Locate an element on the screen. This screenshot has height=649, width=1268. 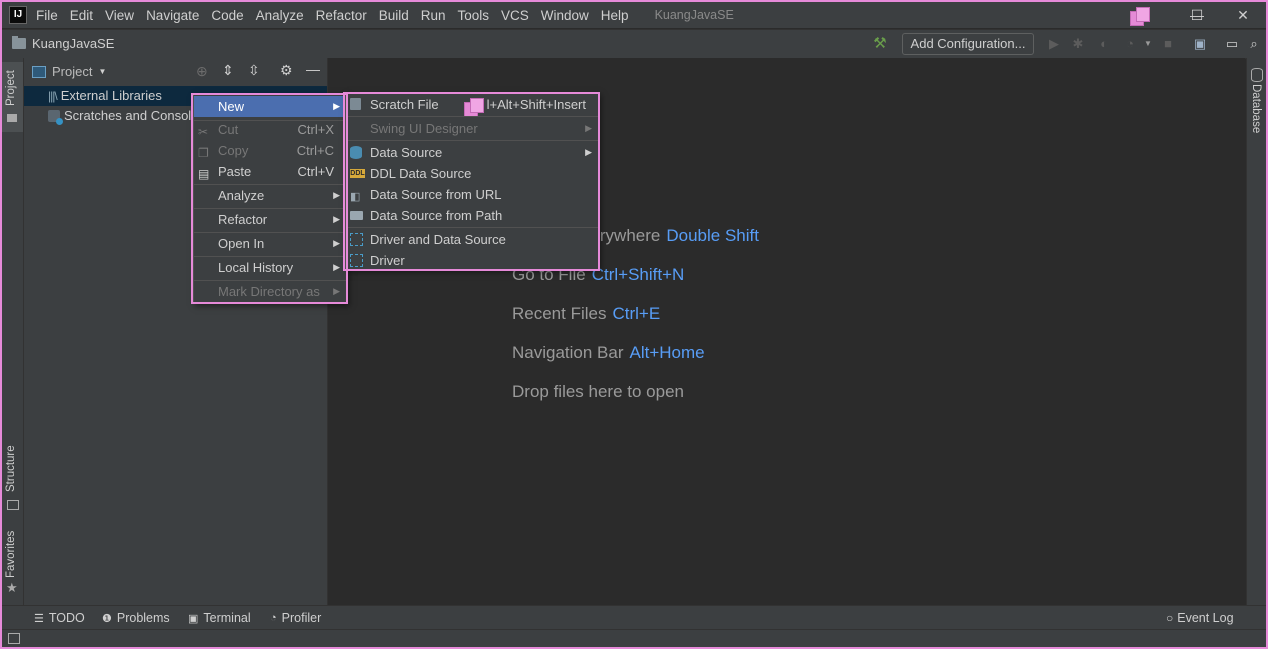
menu-window: Window is located at coordinates (565, 15).